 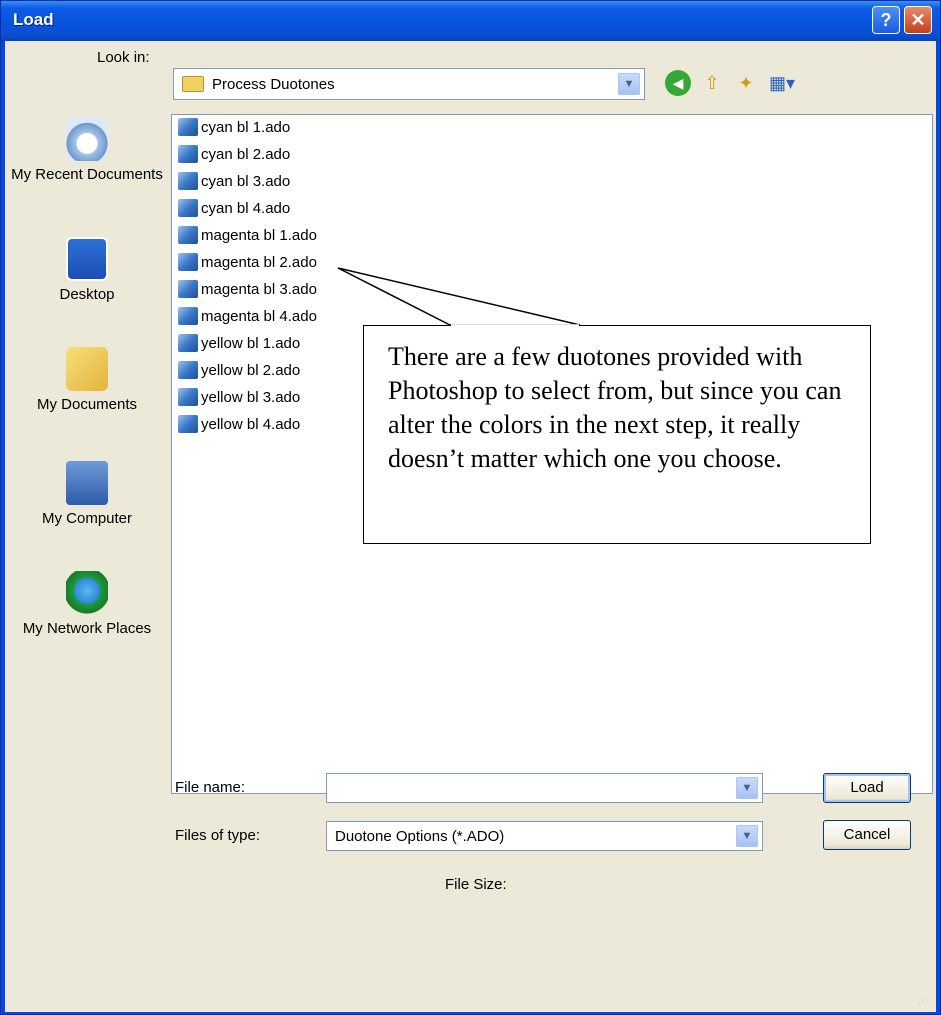 What do you see at coordinates (218, 835) in the screenshot?
I see `files-of-type-label: Files of type:` at bounding box center [218, 835].